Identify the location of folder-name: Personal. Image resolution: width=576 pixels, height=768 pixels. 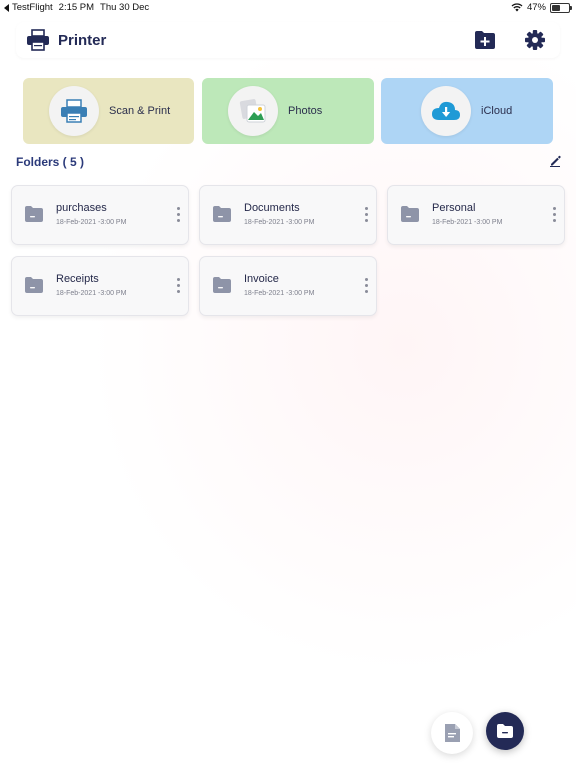
(454, 208).